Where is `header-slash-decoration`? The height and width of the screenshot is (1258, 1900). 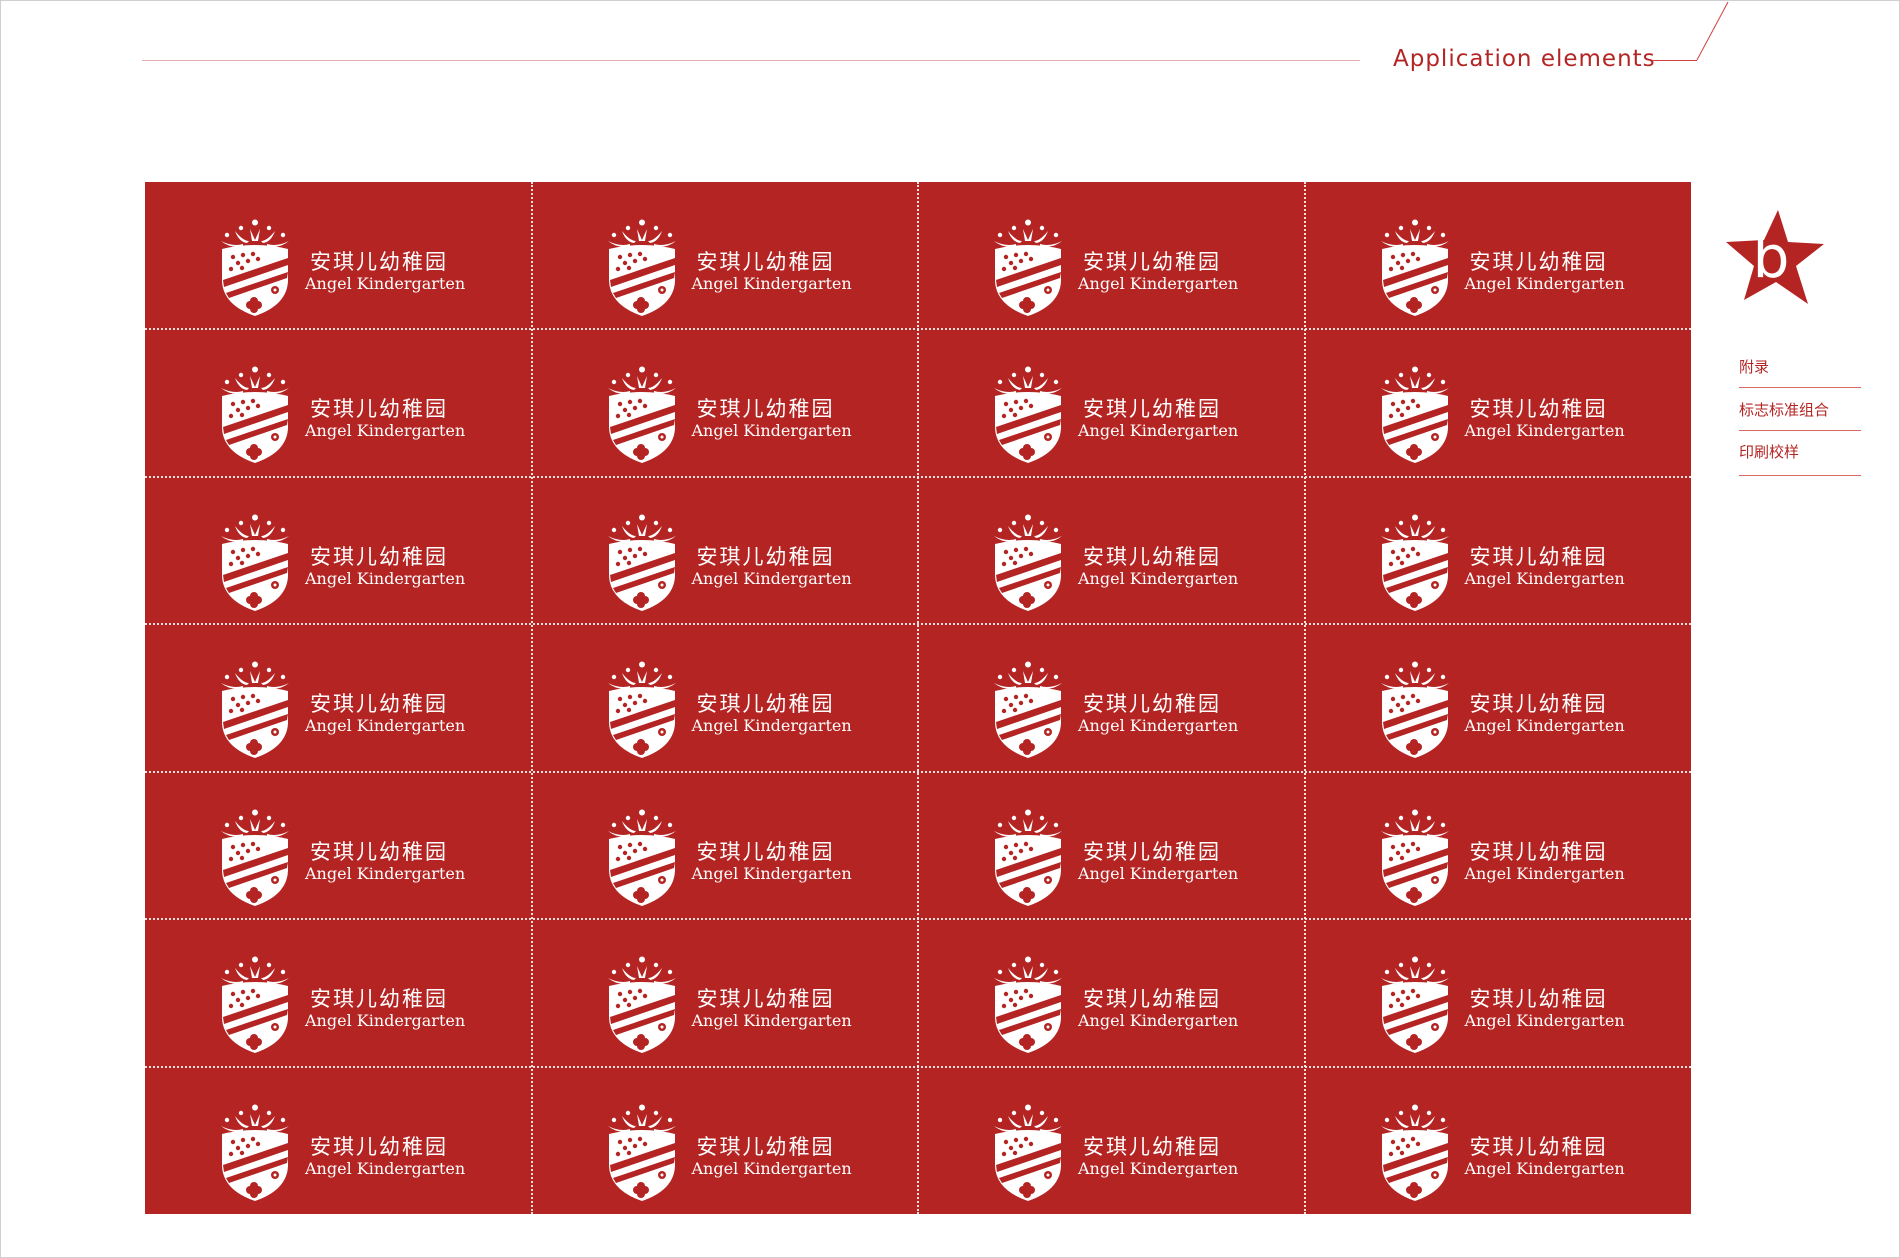
header-slash-decoration is located at coordinates (1712, 31).